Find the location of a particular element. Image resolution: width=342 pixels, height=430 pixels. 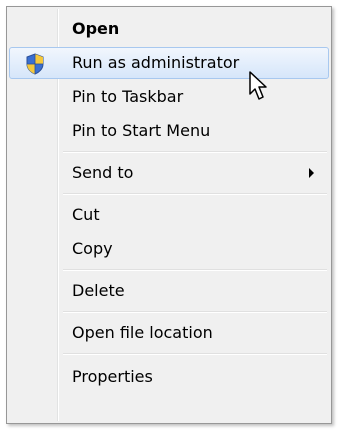

uac-shield-icon is located at coordinates (35, 64).